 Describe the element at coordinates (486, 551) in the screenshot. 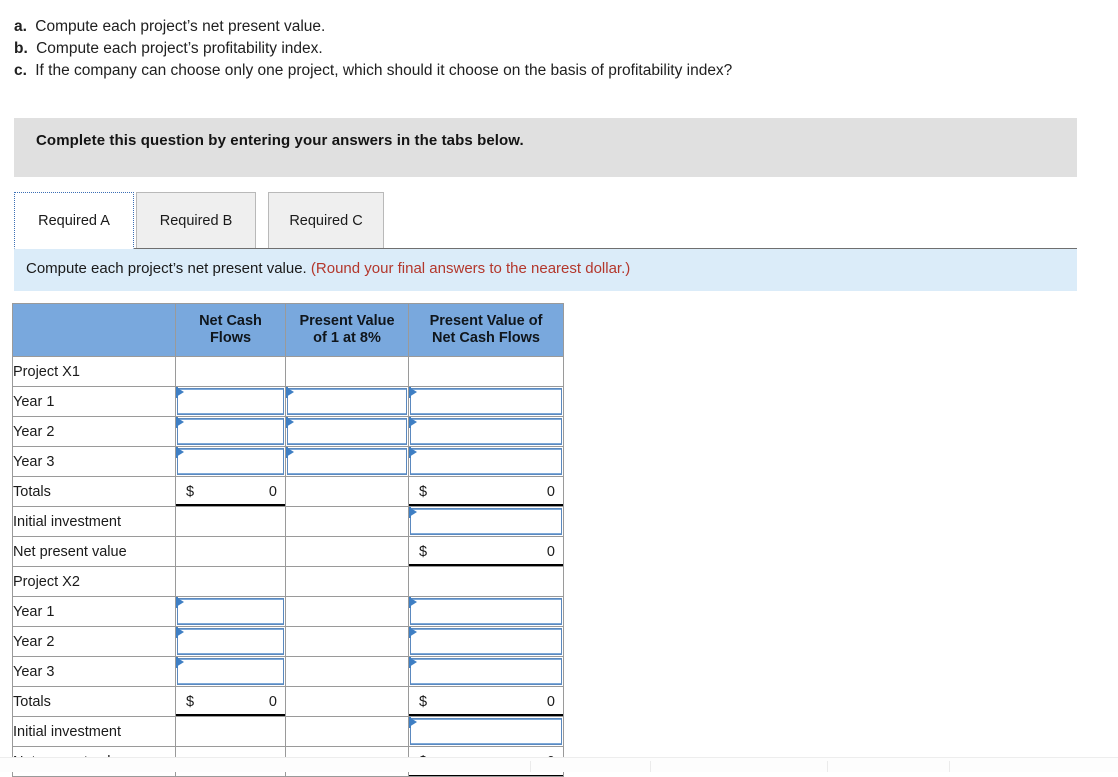

I see `computed-value: $0` at that location.